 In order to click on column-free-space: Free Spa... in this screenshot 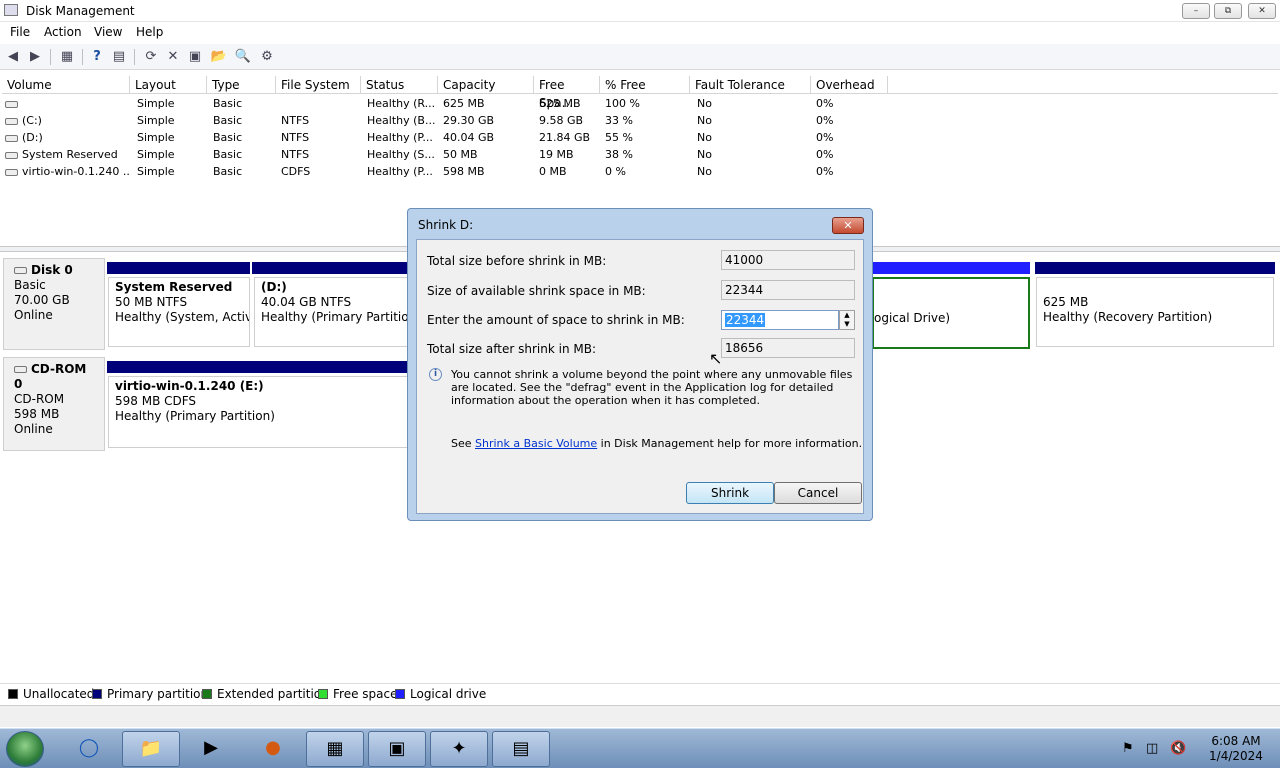, I will do `click(567, 93)`.